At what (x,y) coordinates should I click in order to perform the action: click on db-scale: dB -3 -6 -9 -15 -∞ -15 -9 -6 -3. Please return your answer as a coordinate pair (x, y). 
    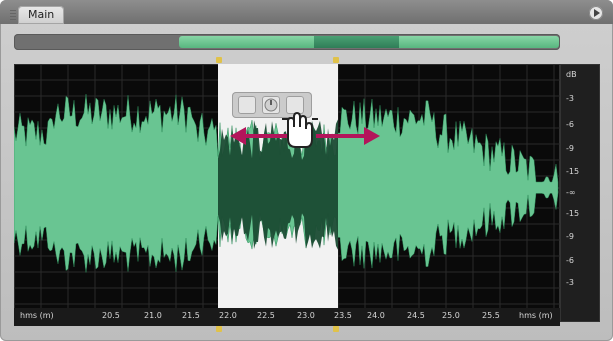
    Looking at the image, I should click on (580, 193).